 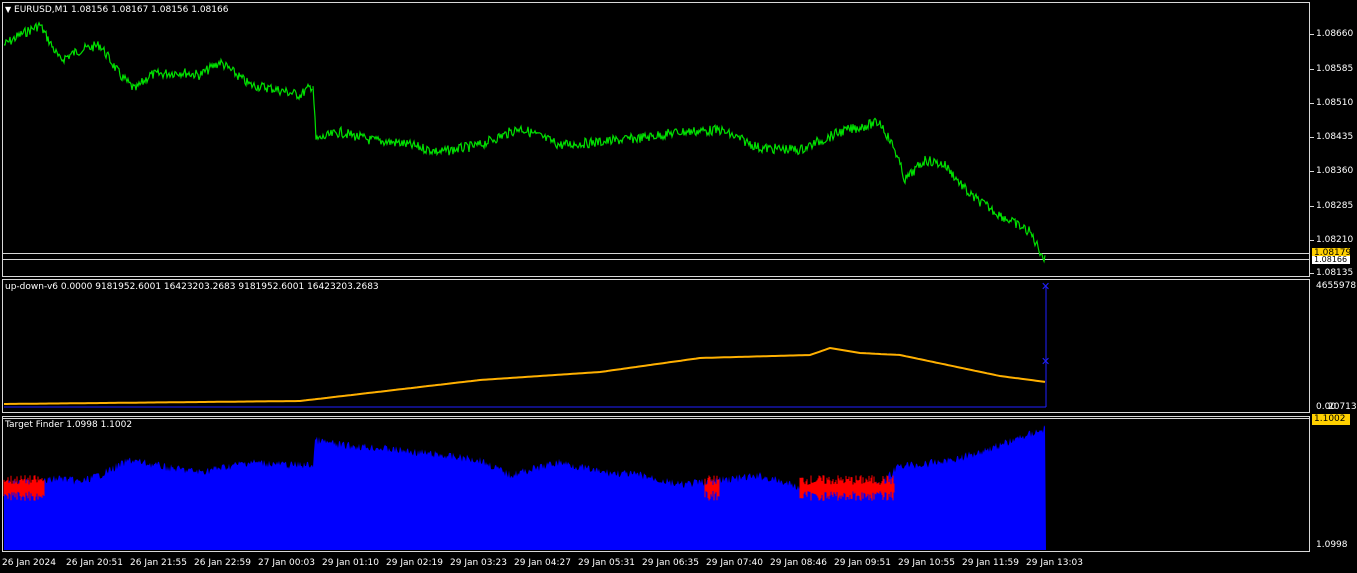 I want to click on time-label: 26 Jan 2024, so click(x=29, y=563).